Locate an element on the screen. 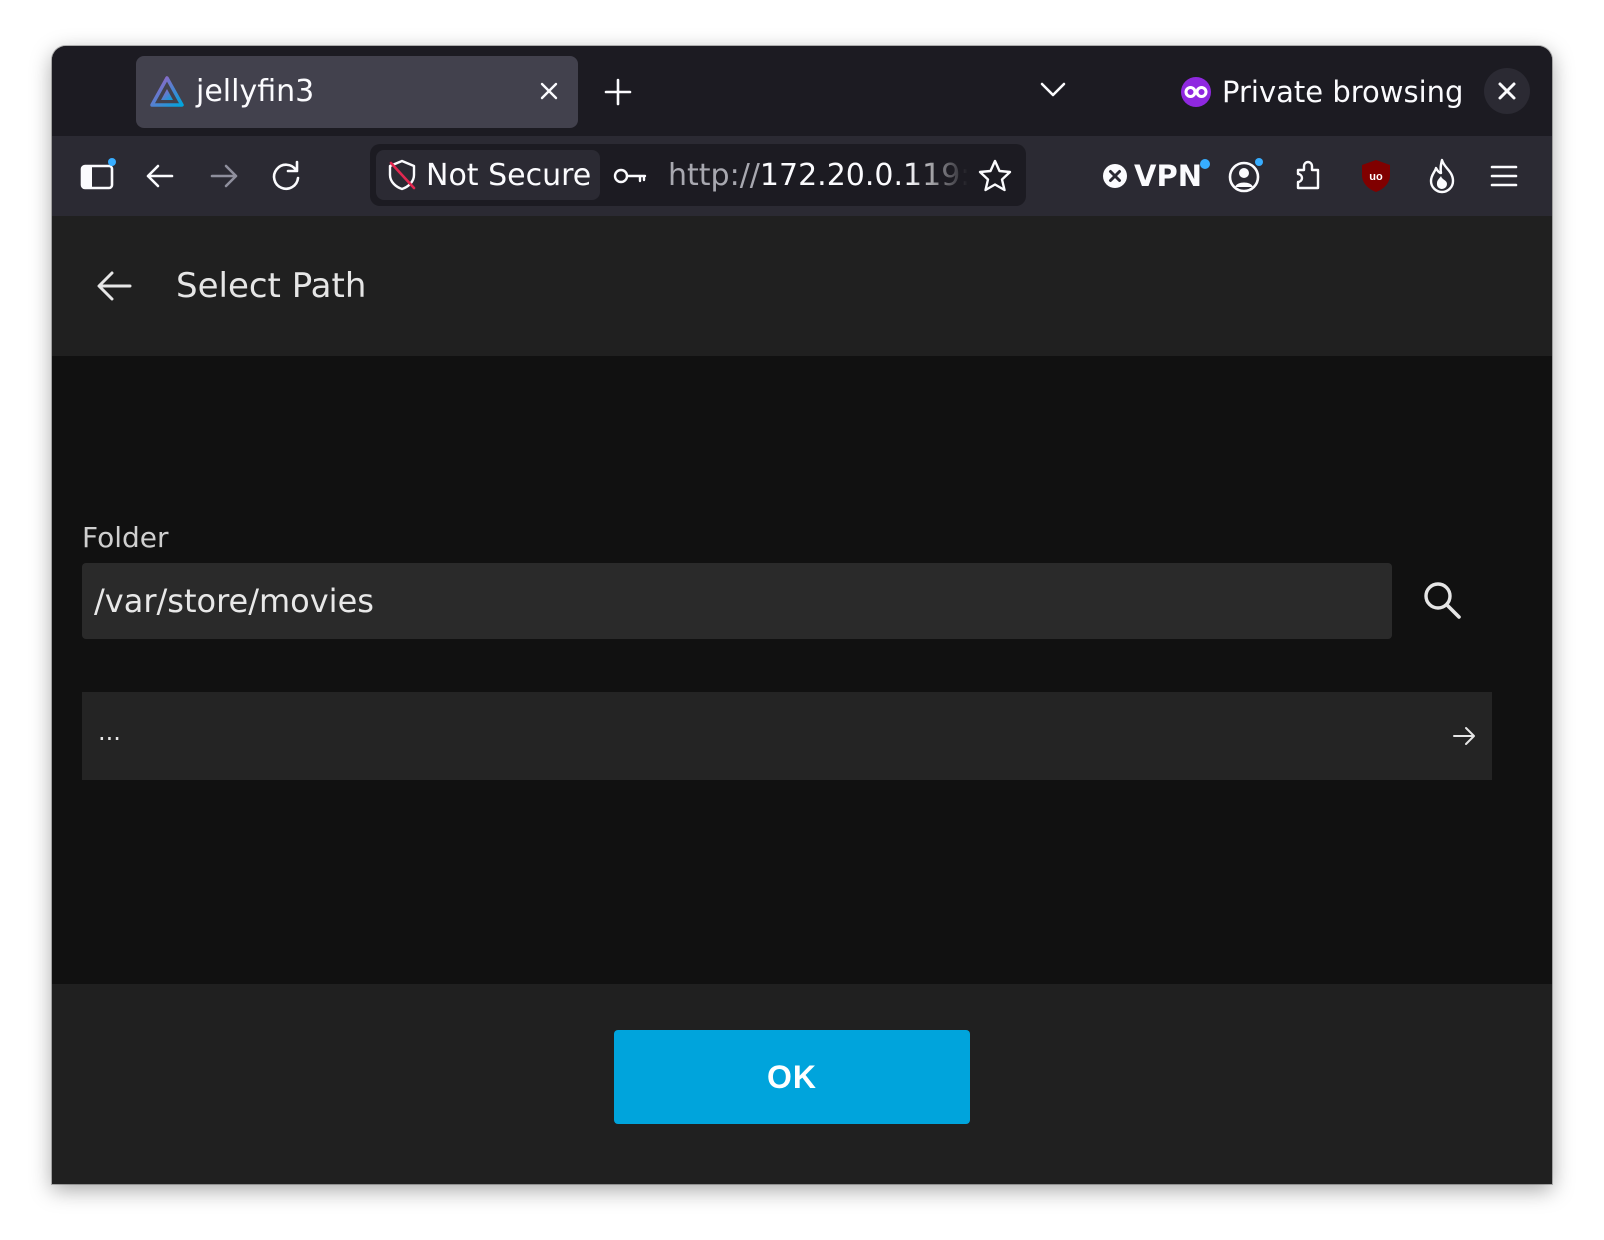 Image resolution: width=1604 pixels, height=1240 pixels. extensions-puzzle-icon is located at coordinates (1310, 176).